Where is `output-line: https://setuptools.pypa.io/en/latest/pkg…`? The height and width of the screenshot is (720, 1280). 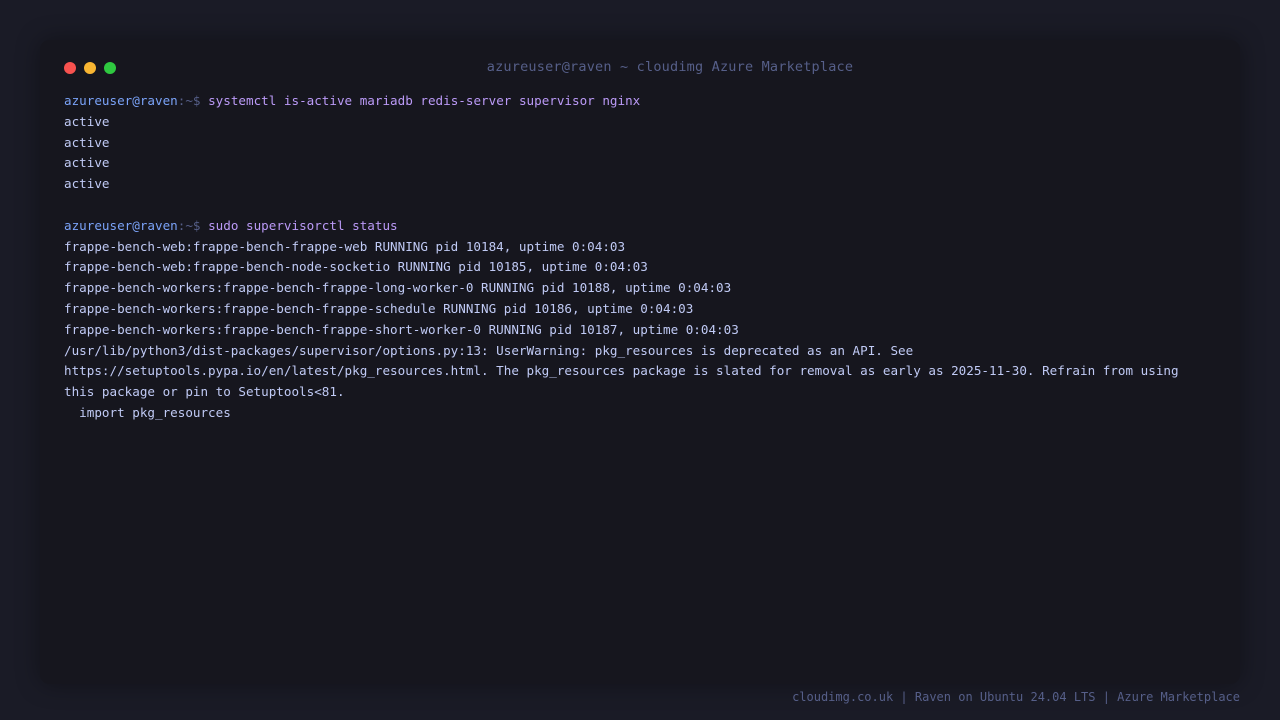
output-line: https://setuptools.pypa.io/en/latest/pkg… is located at coordinates (621, 371).